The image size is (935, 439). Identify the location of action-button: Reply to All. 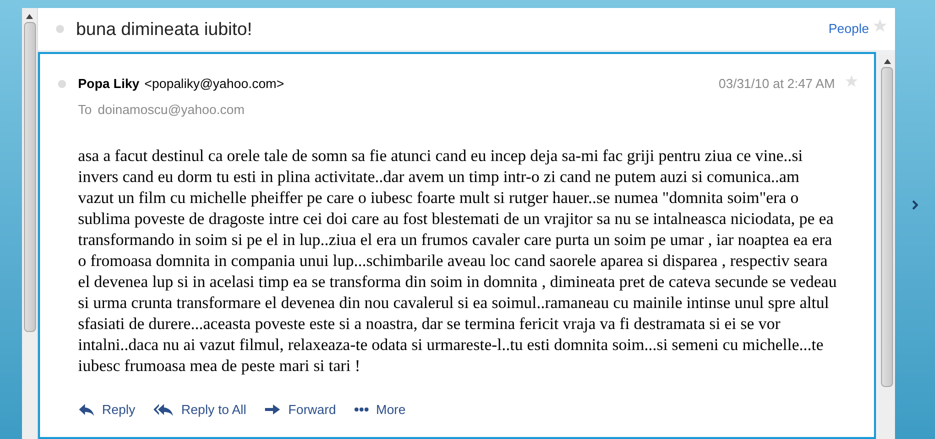
(199, 409).